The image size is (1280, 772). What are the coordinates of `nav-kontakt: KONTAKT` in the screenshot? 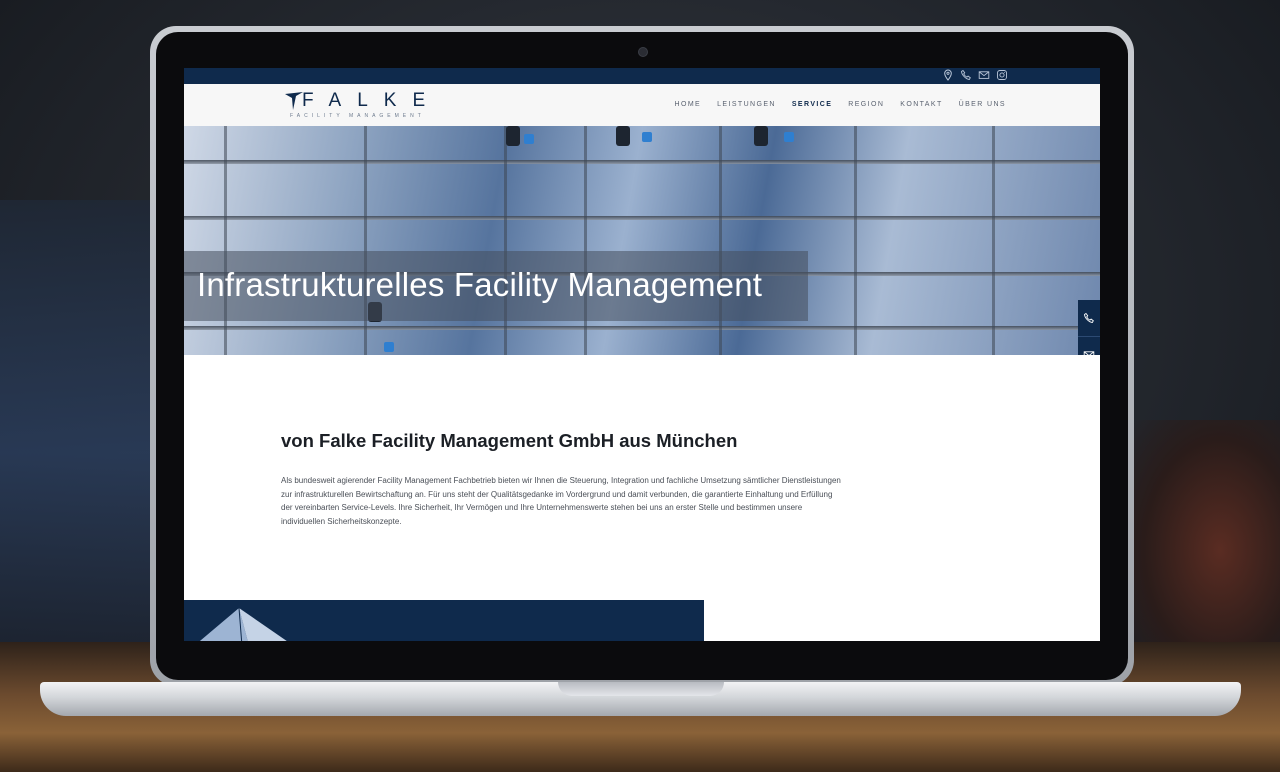 It's located at (921, 104).